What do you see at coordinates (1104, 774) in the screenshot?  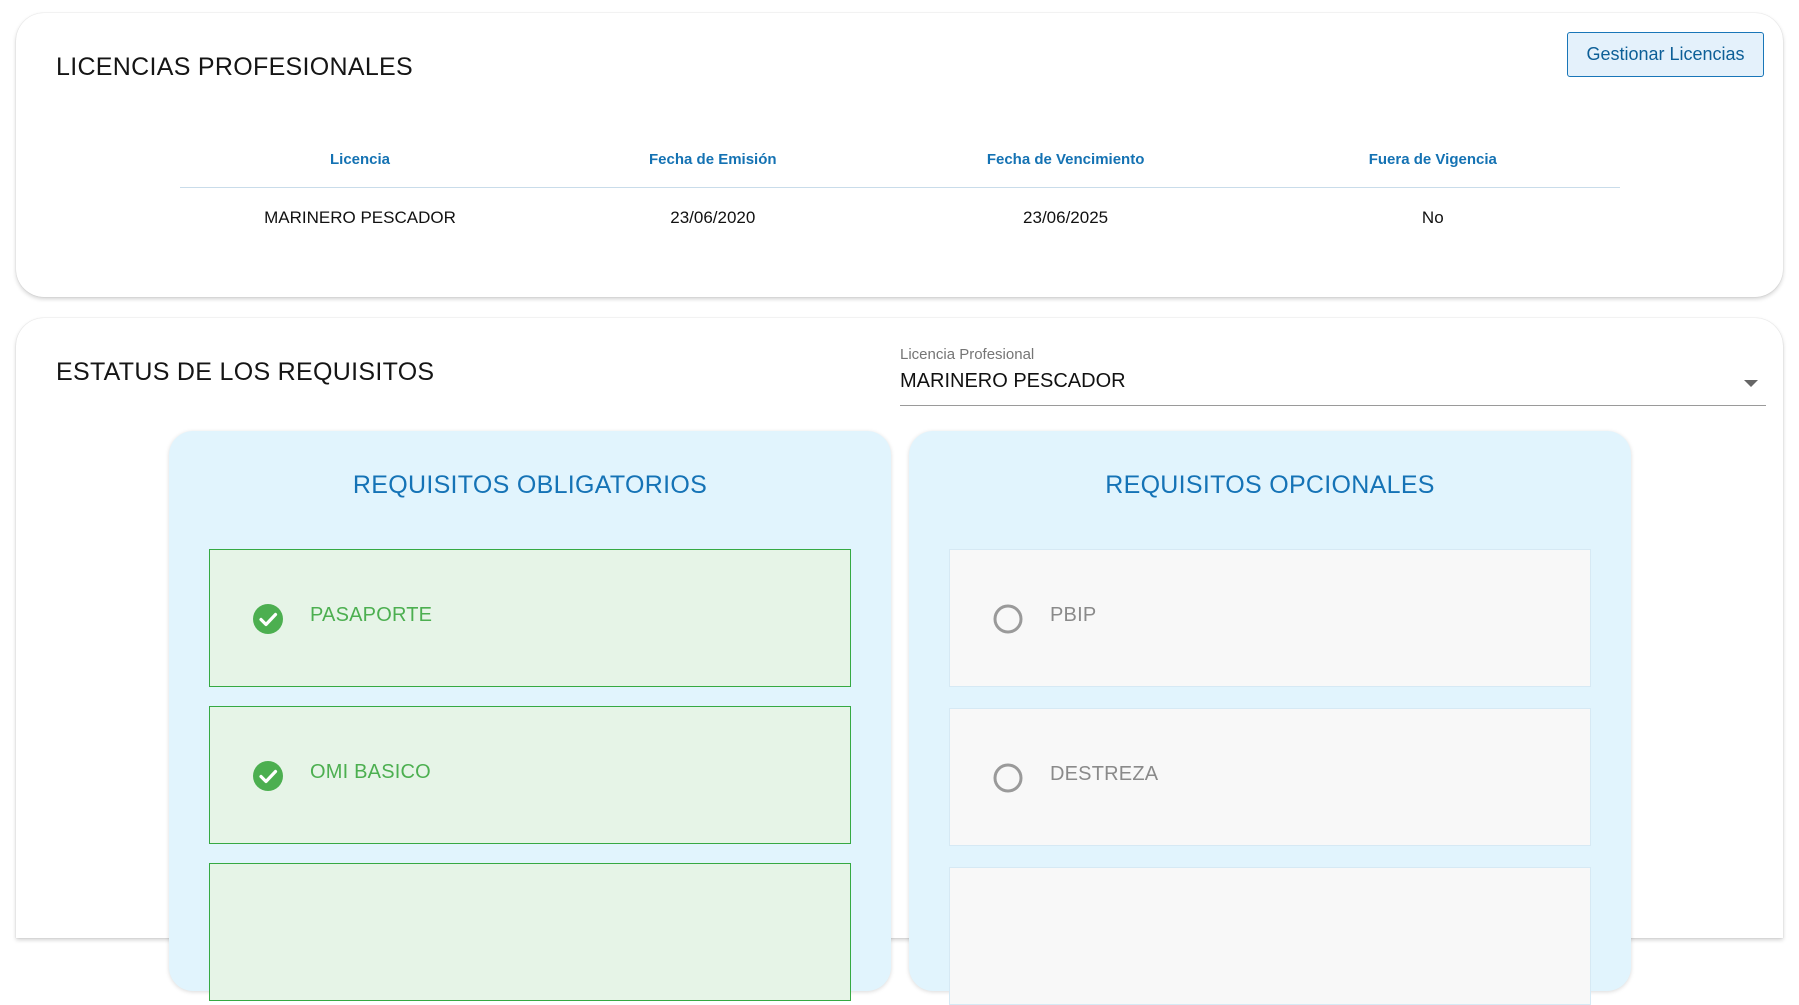 I see `requisito-label: DESTREZA` at bounding box center [1104, 774].